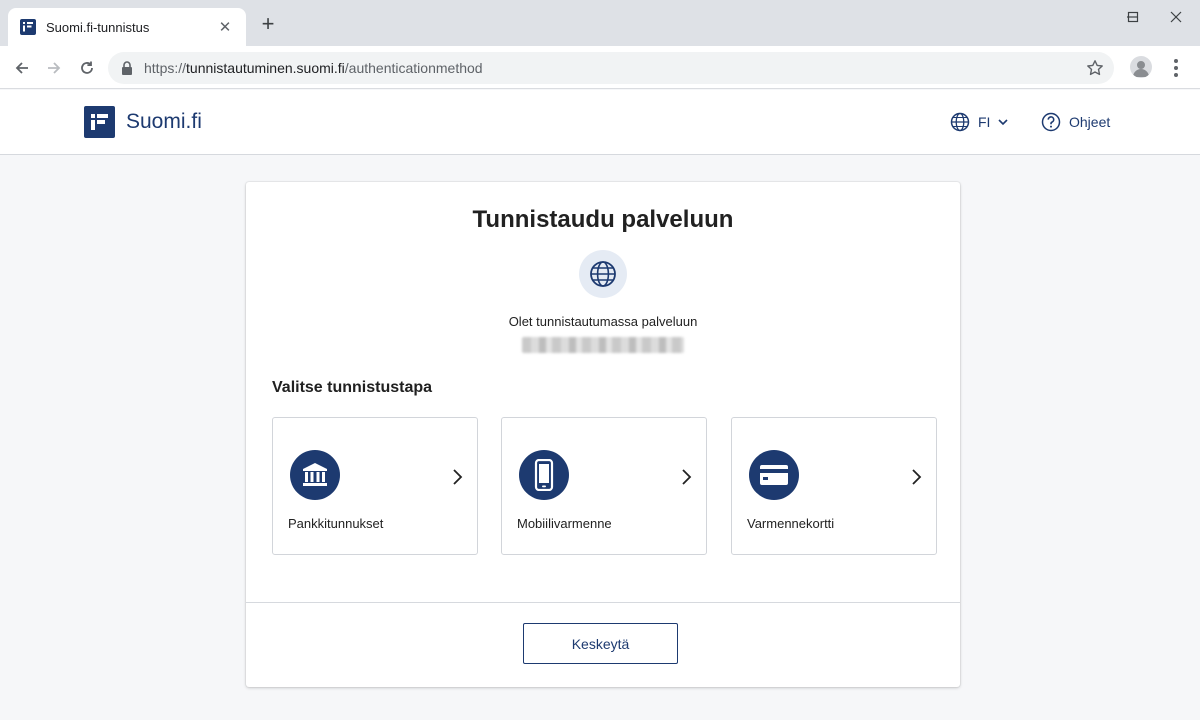 This screenshot has width=1200, height=720. I want to click on browser-menu-icon, so click(1176, 68).